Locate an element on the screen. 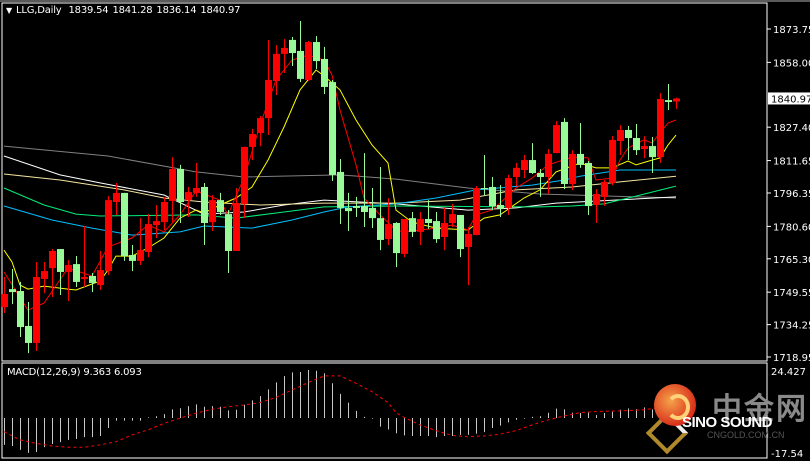  logo-en-text: SINO SOUND is located at coordinates (727, 422).